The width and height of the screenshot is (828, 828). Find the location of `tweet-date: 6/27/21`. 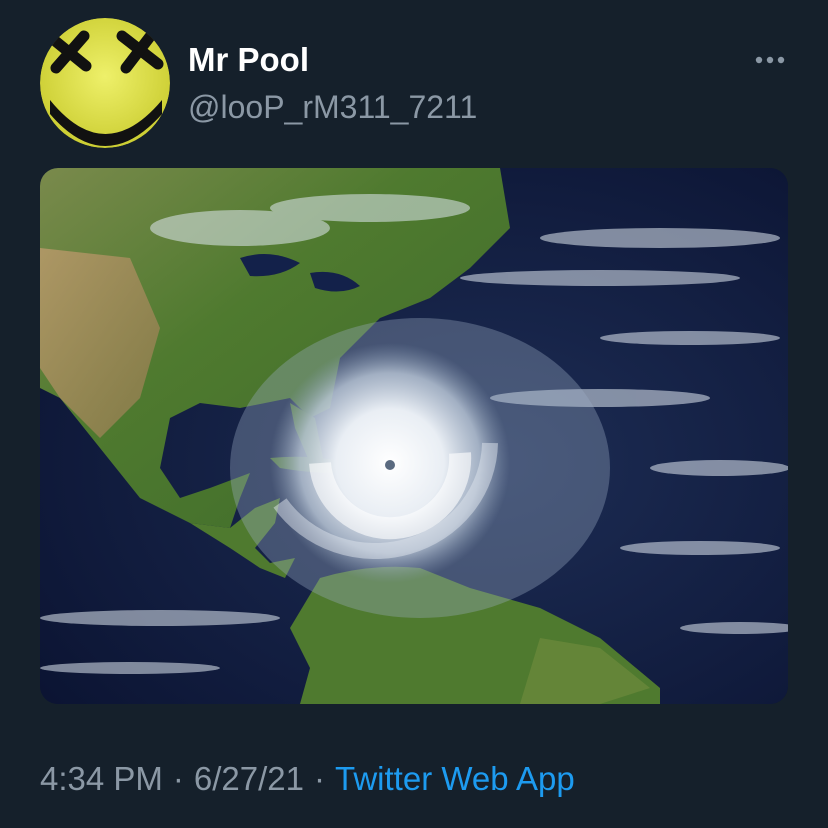

tweet-date: 6/27/21 is located at coordinates (249, 778).